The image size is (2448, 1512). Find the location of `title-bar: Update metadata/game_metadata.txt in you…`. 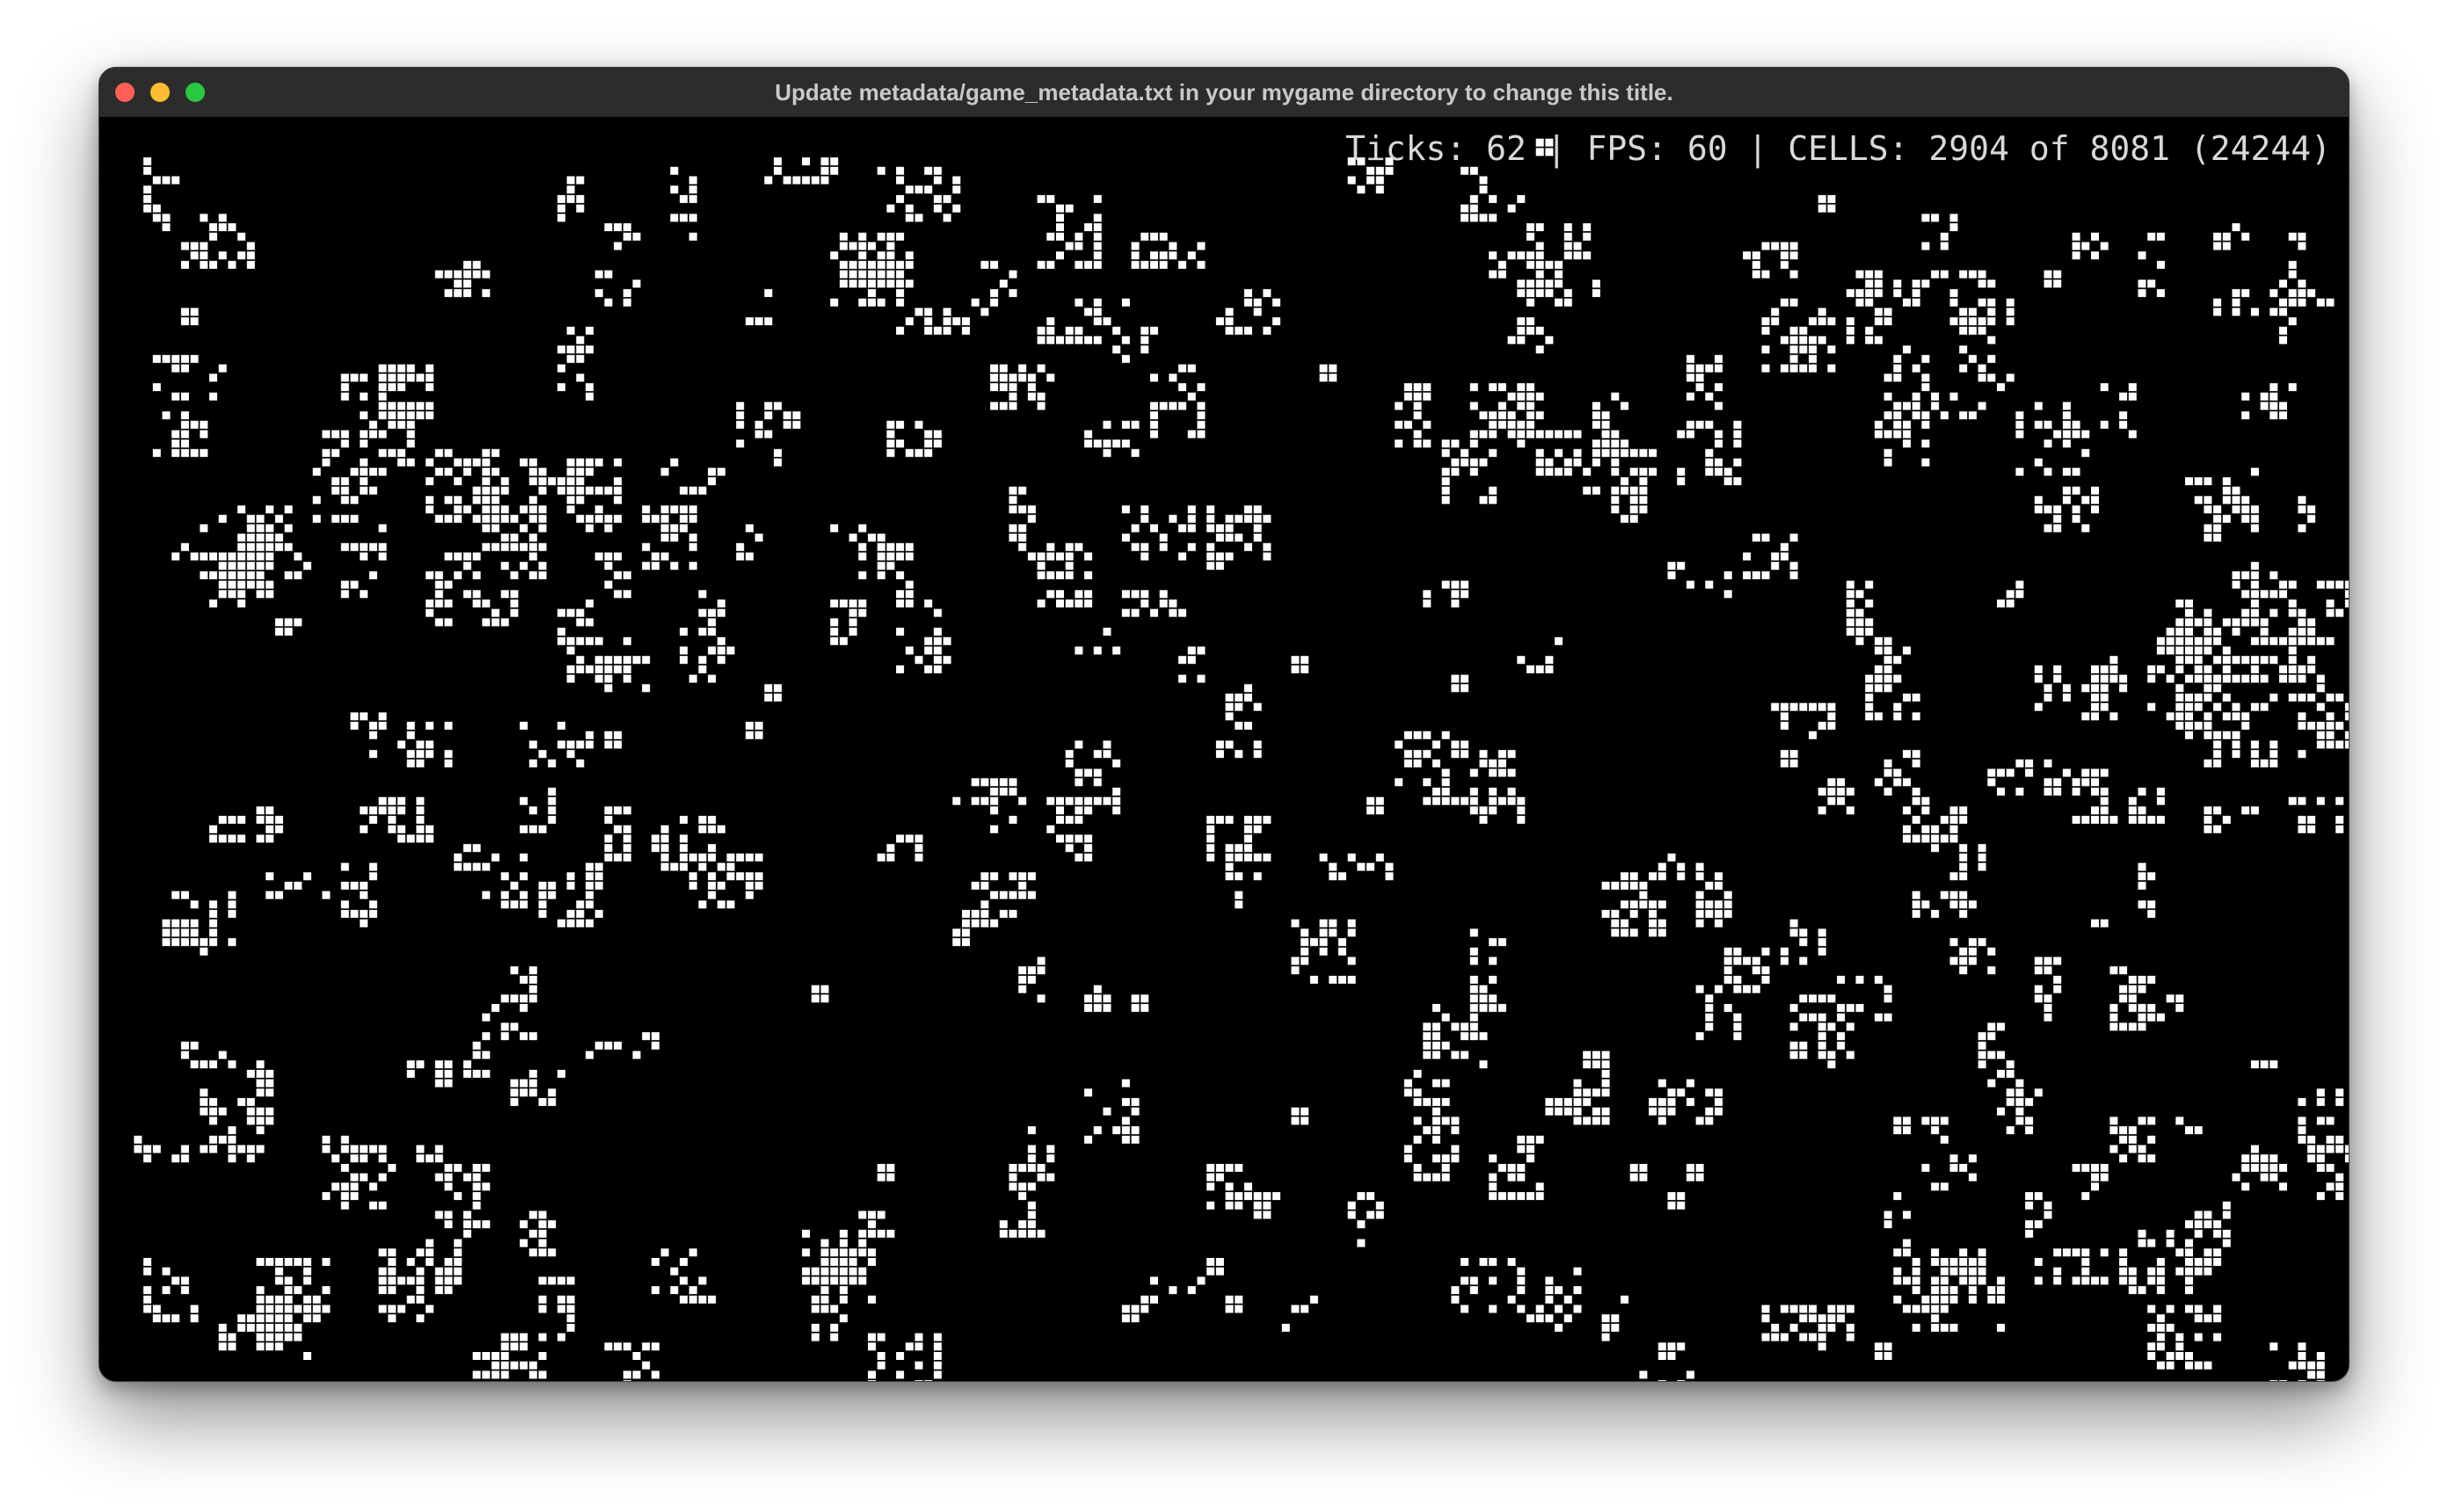

title-bar: Update metadata/game_metadata.txt in you… is located at coordinates (1224, 93).